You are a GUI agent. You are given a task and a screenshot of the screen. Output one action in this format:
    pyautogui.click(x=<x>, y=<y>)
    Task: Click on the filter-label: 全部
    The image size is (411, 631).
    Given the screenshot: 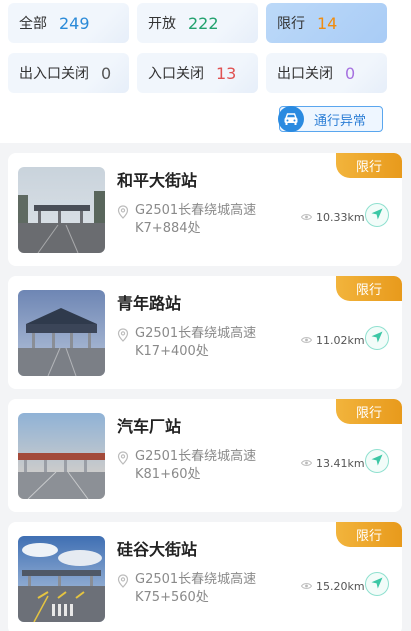 What is the action you would take?
    pyautogui.click(x=33, y=24)
    